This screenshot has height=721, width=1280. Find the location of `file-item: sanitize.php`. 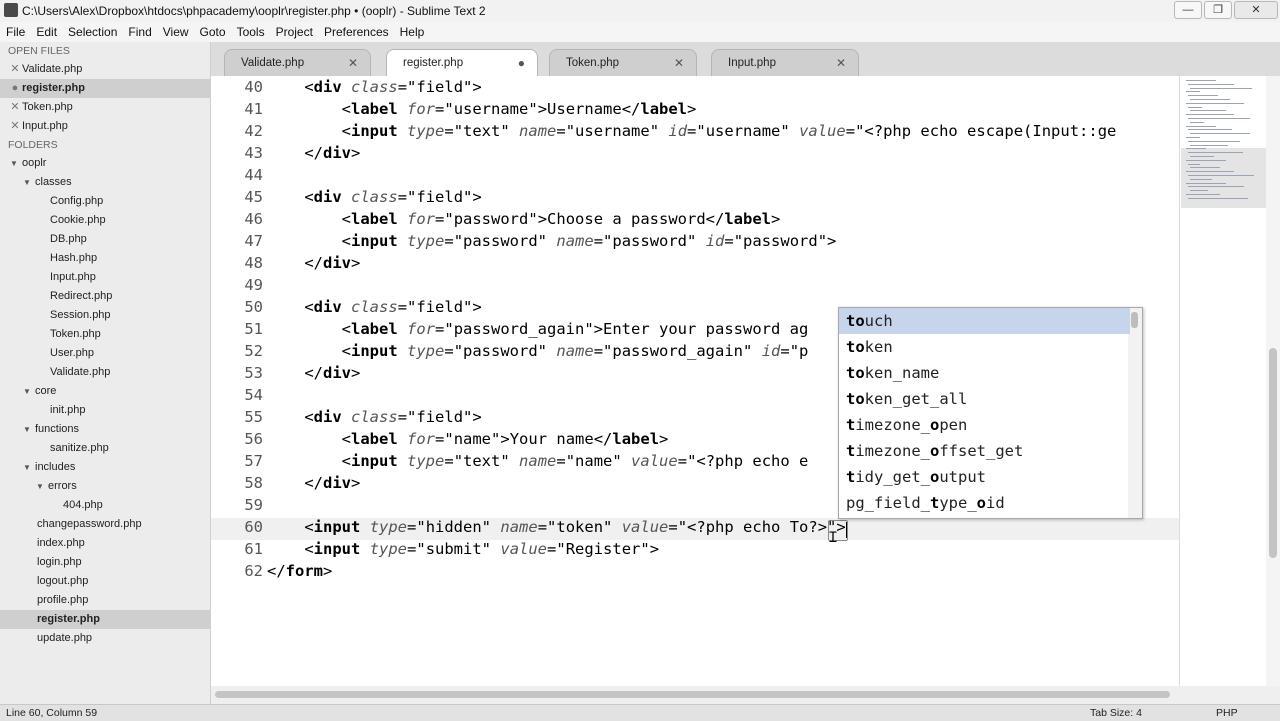

file-item: sanitize.php is located at coordinates (105, 448).